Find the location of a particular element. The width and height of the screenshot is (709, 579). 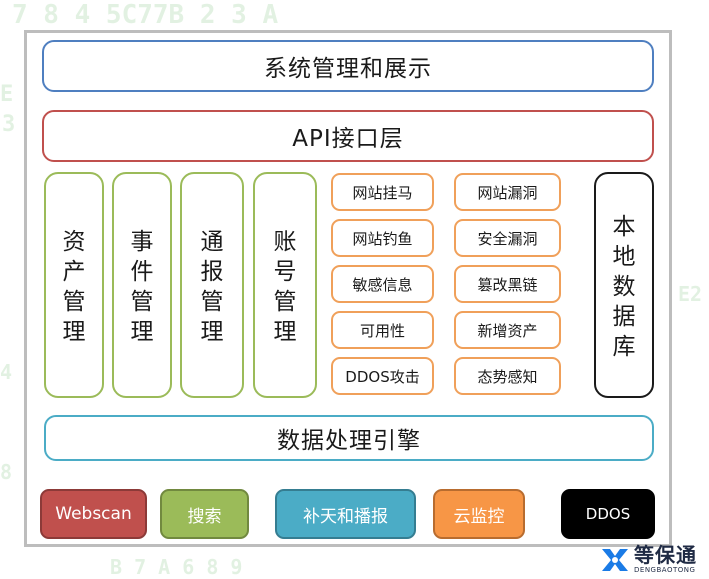

module-asset-management: 资产管理 is located at coordinates (74, 285).